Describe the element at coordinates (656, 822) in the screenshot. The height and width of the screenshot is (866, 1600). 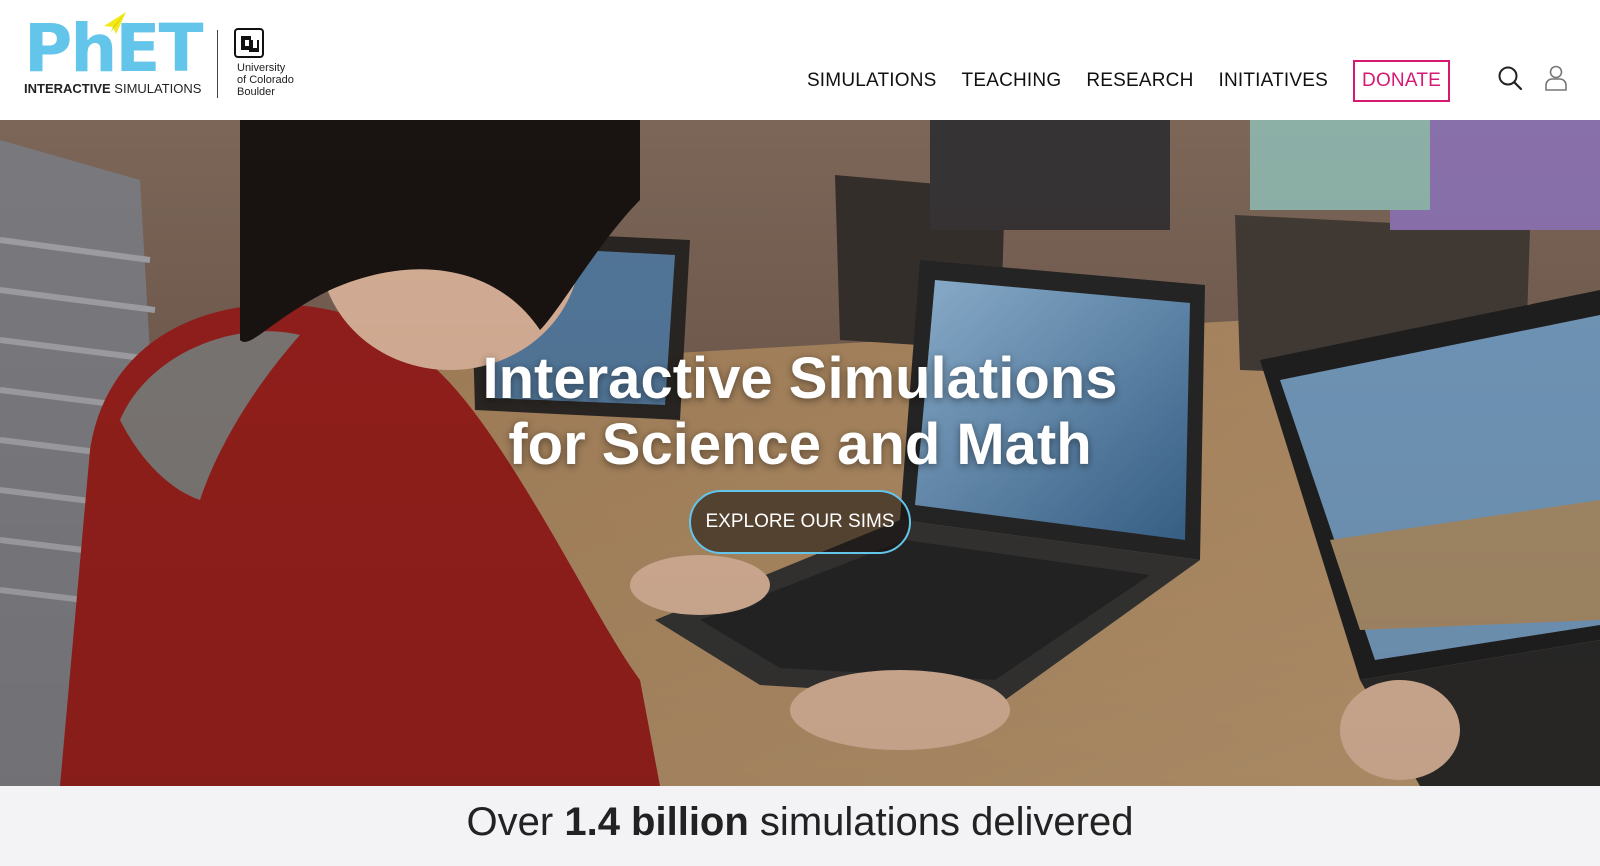
I see `stat-highlight: 1.4 billion` at that location.